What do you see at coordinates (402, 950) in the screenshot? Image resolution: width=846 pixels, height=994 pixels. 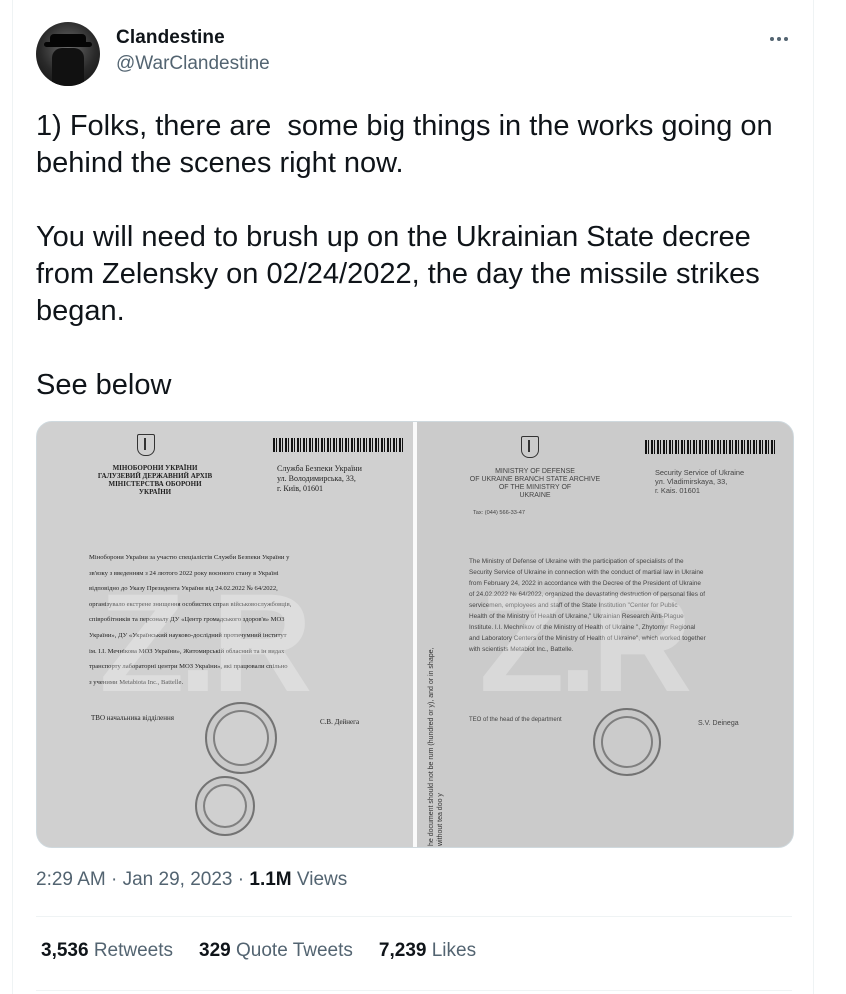 I see `likes-count: 7,239` at bounding box center [402, 950].